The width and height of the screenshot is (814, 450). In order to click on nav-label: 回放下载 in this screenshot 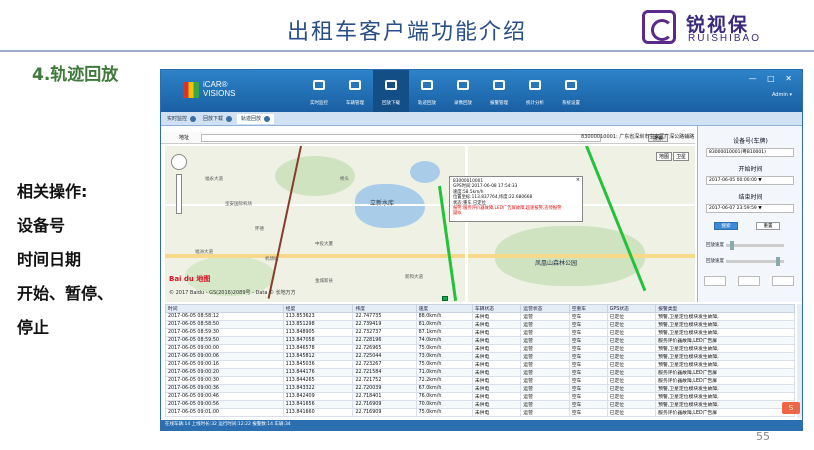, I will do `click(391, 103)`.